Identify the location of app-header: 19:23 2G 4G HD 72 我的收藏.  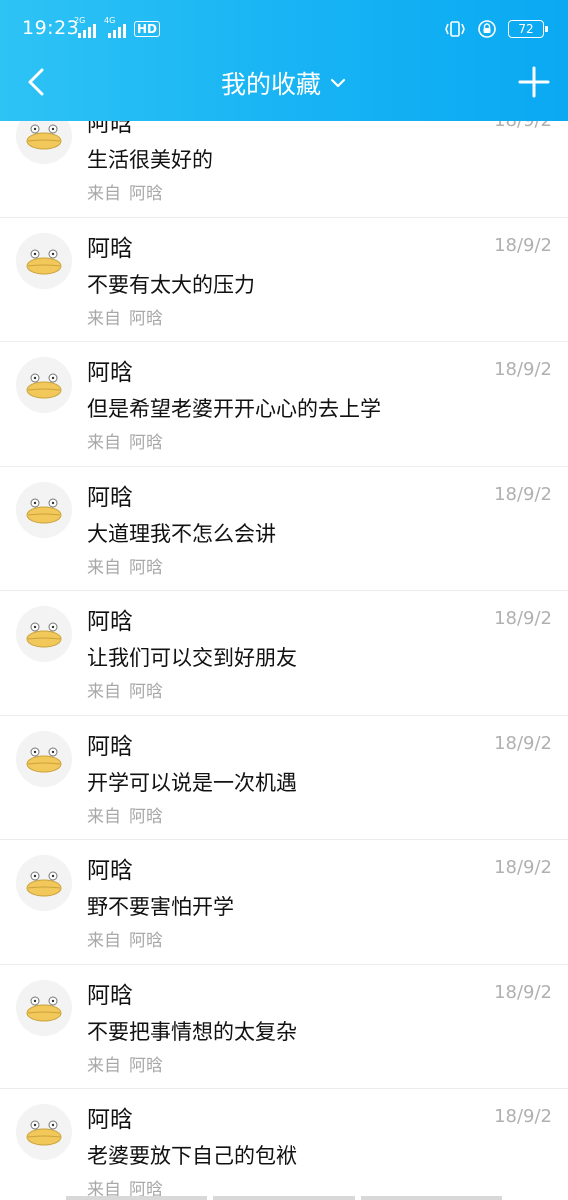
(284, 60).